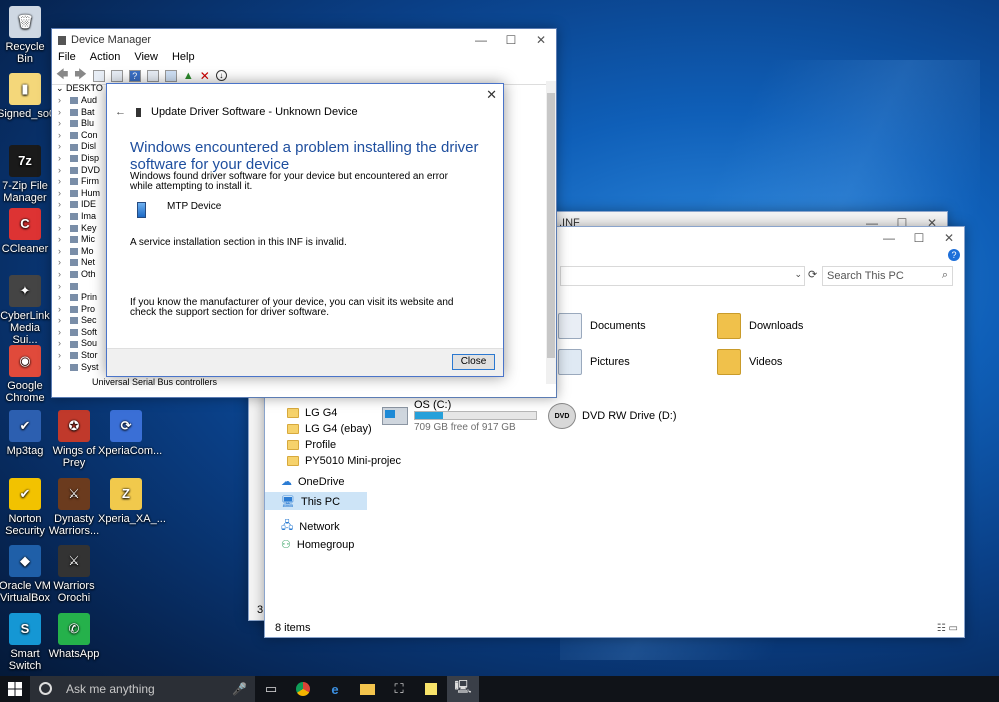 This screenshot has width=999, height=702. Describe the element at coordinates (602, 326) in the screenshot. I see `folder-documents: Documents` at that location.